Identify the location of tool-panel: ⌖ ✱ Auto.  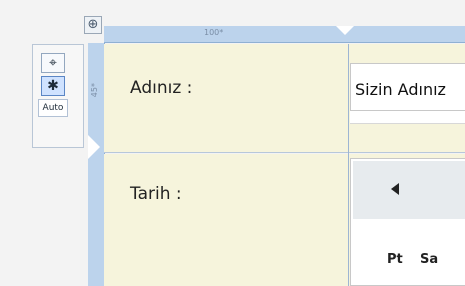
(58, 96).